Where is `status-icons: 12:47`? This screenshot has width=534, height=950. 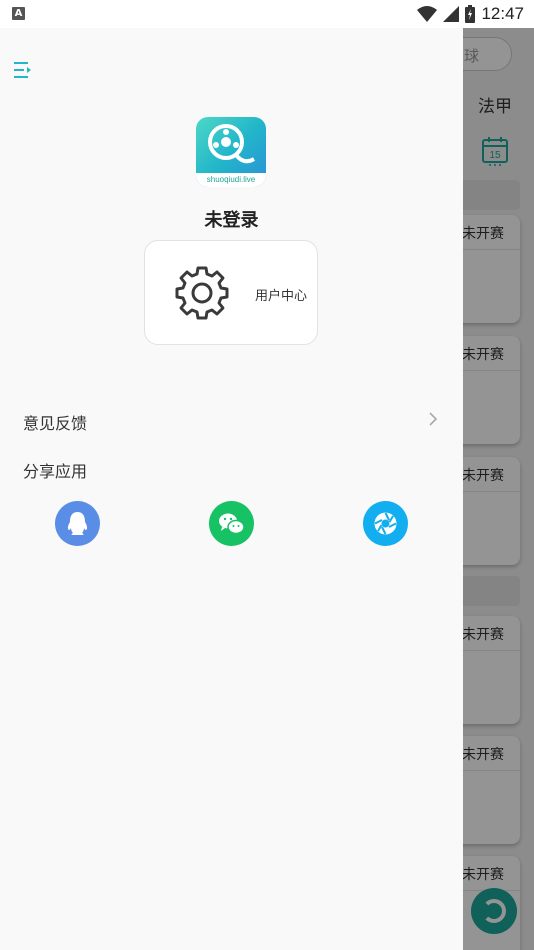 status-icons: 12:47 is located at coordinates (470, 14).